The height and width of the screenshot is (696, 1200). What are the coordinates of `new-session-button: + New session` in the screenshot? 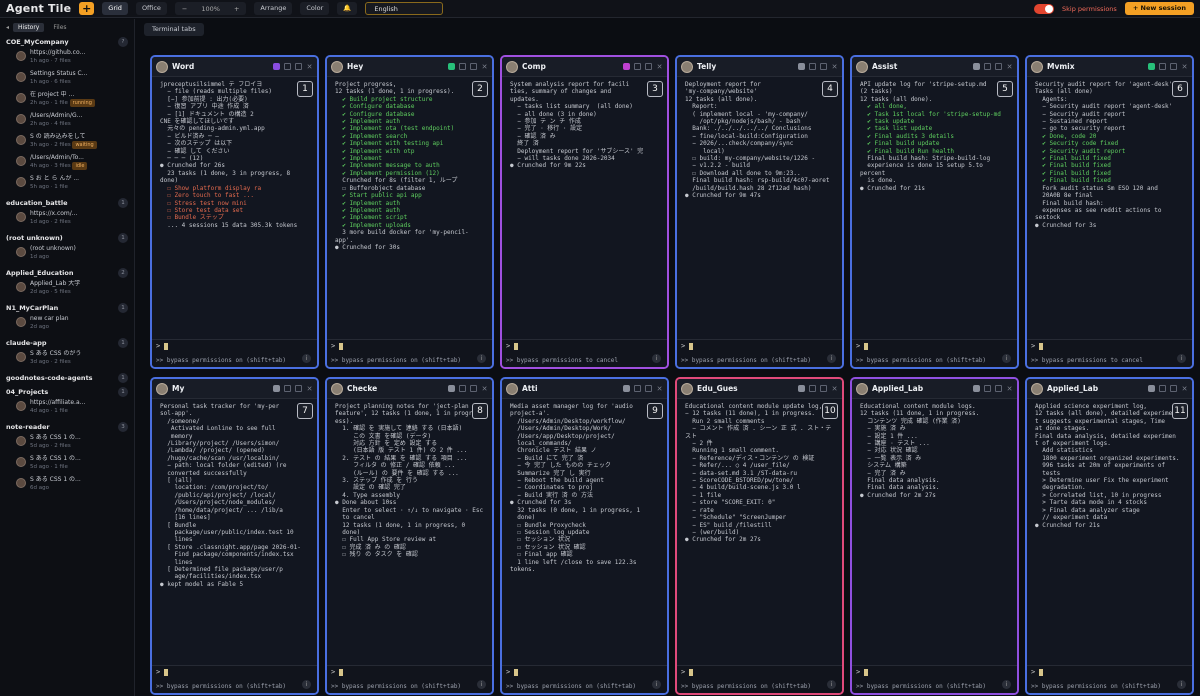 It's located at (1159, 8).